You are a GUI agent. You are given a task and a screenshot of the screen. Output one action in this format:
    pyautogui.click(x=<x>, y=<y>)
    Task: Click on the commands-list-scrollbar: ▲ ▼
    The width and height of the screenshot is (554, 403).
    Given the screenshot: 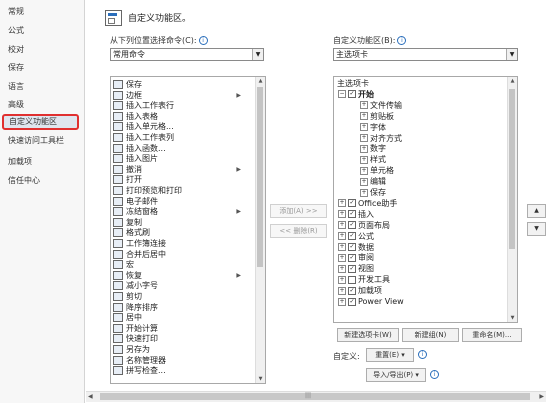 What is the action you would take?
    pyautogui.click(x=260, y=230)
    